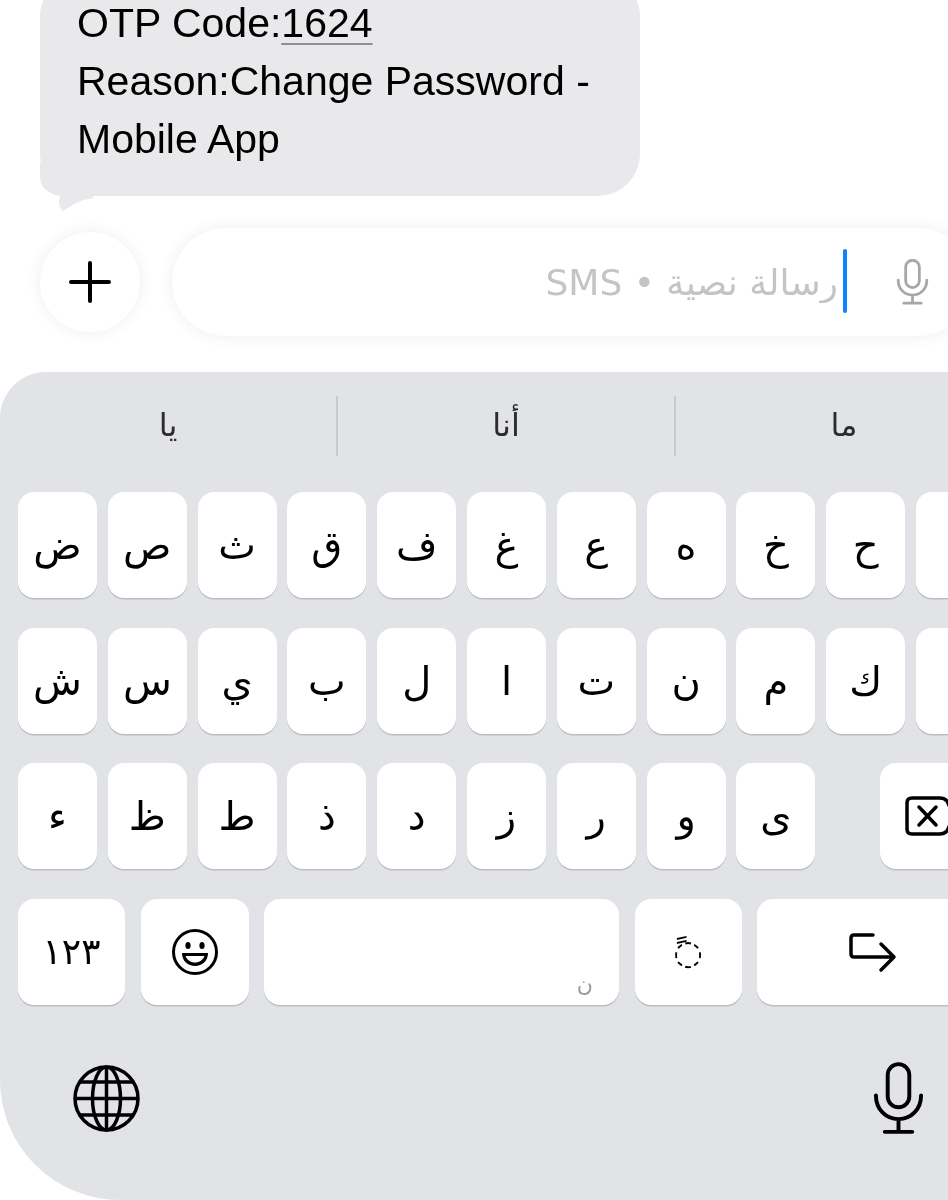  What do you see at coordinates (844, 426) in the screenshot?
I see `suggestion: ما` at bounding box center [844, 426].